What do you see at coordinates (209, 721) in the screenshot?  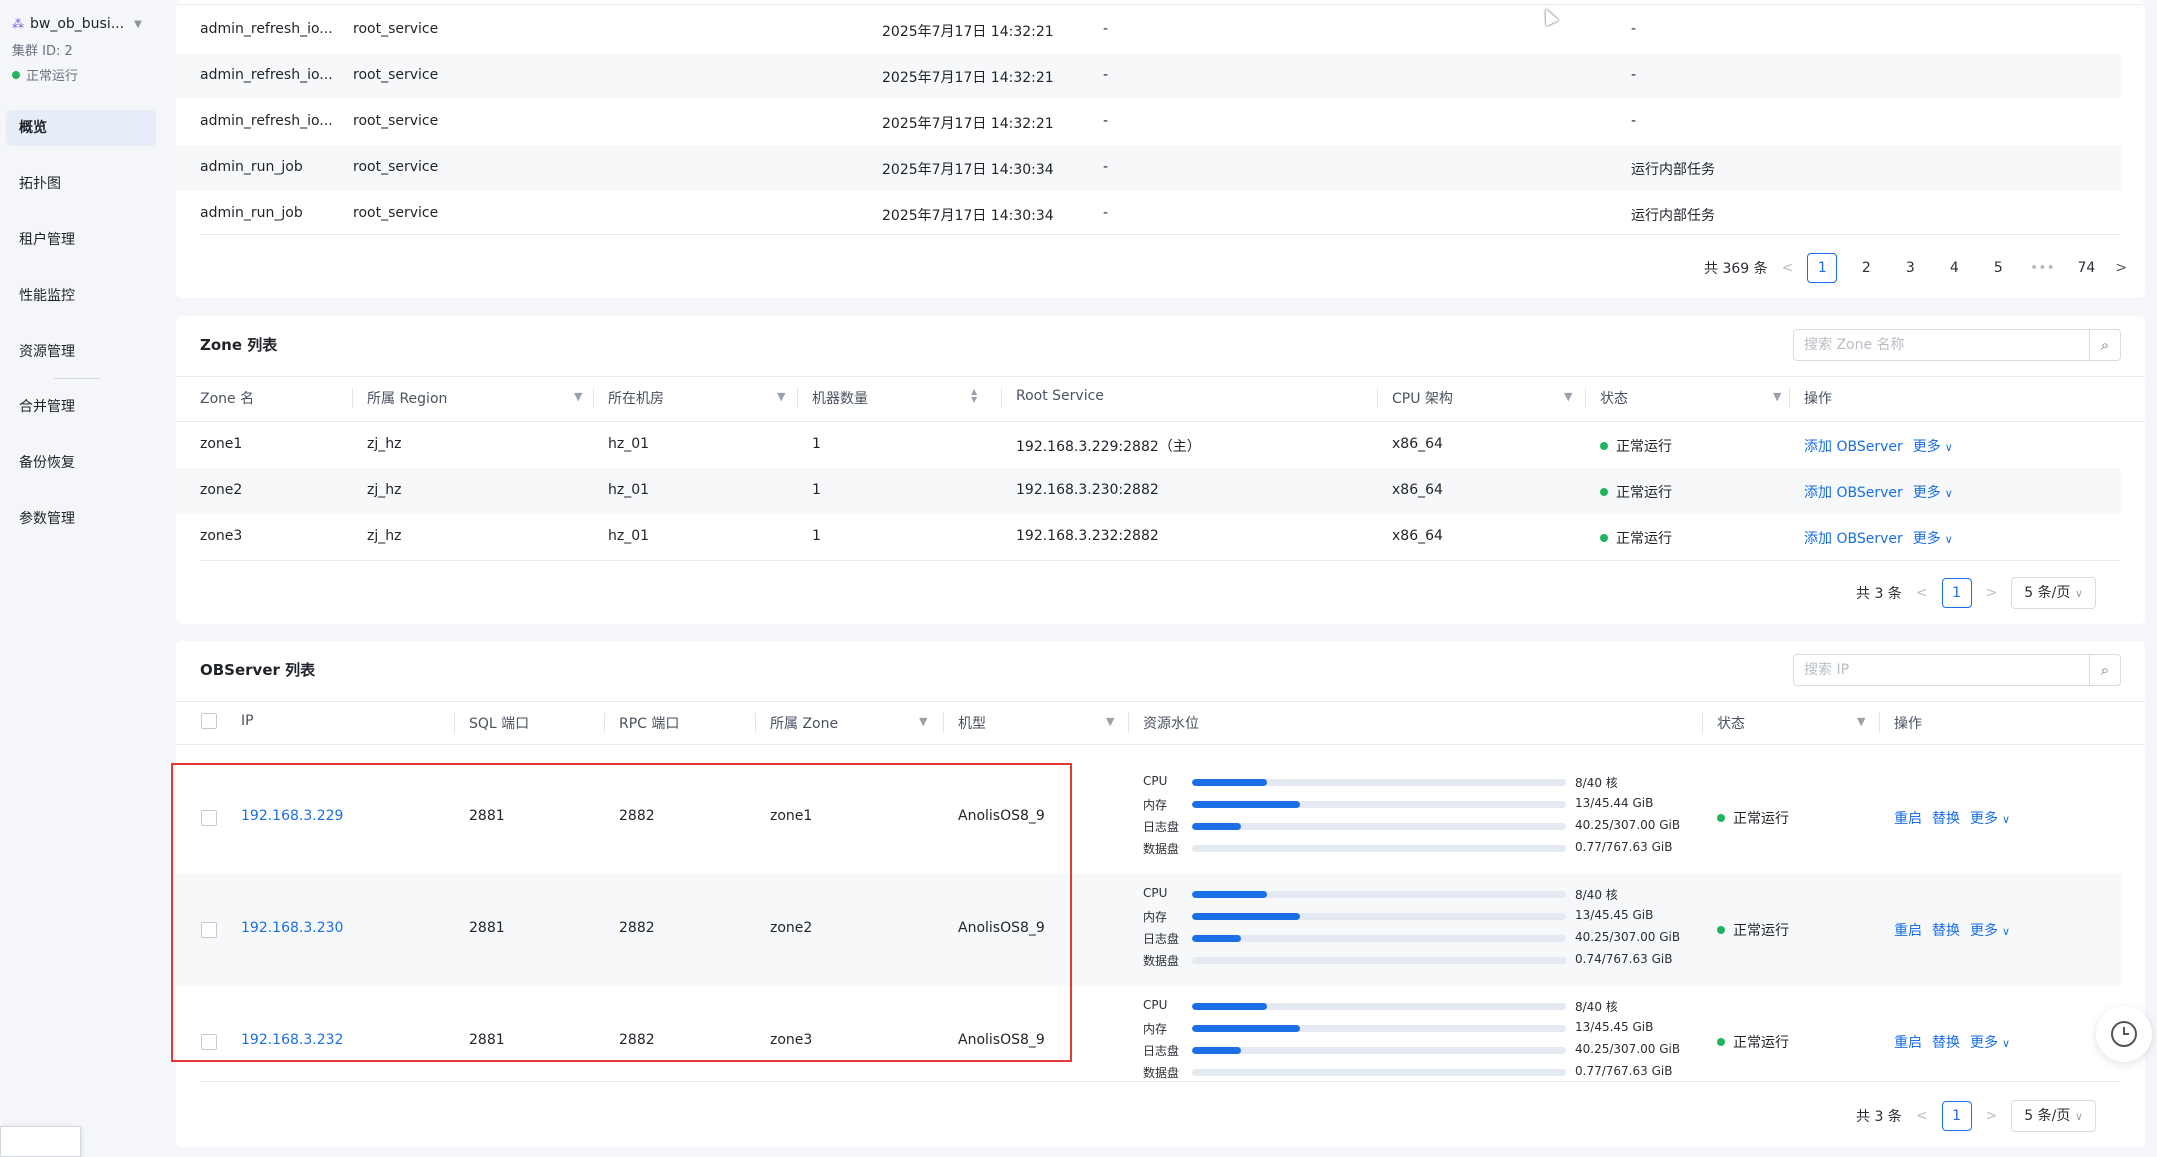 I see `select-all-checkbox` at bounding box center [209, 721].